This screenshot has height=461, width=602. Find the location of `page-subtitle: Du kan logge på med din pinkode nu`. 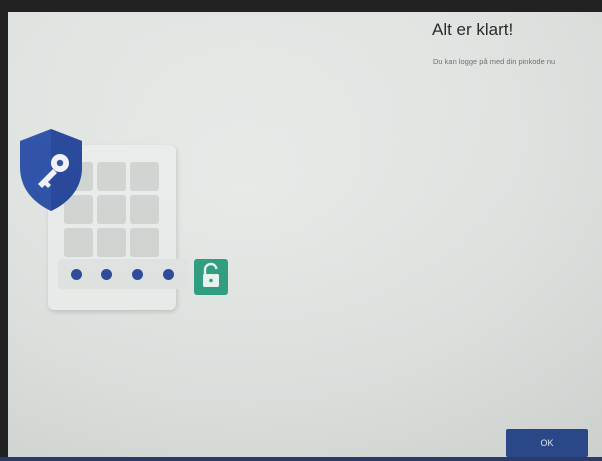

page-subtitle: Du kan logge på med din pinkode nu is located at coordinates (494, 61).